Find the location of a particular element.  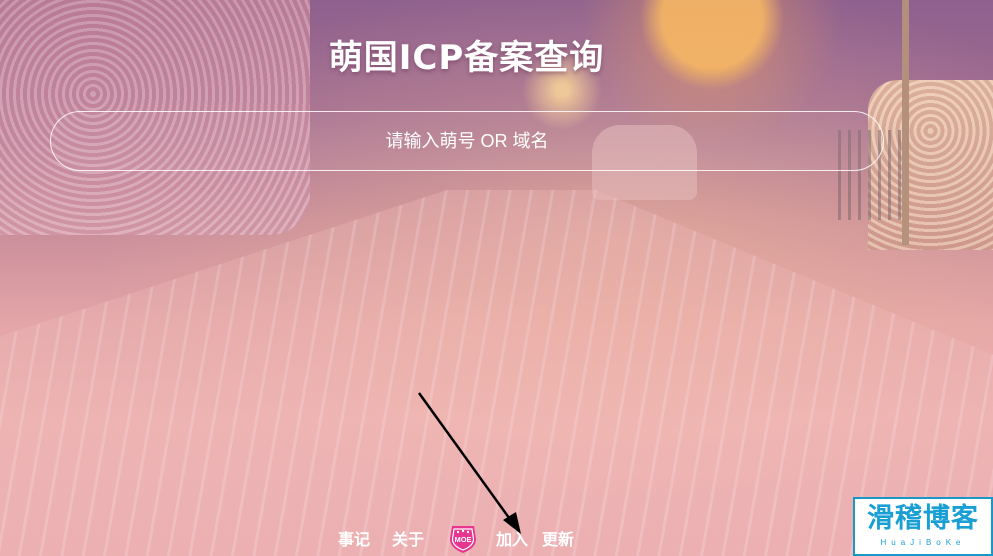

page-title: 萌国ICP备案查询 is located at coordinates (466, 58).